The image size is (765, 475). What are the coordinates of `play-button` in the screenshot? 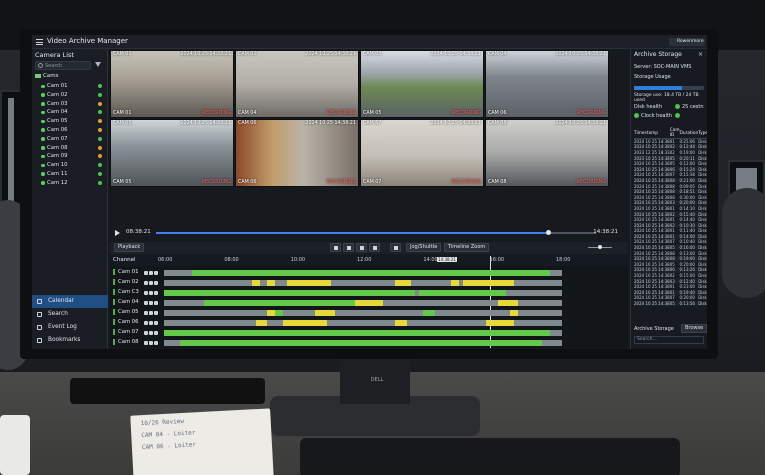 It's located at (348, 247).